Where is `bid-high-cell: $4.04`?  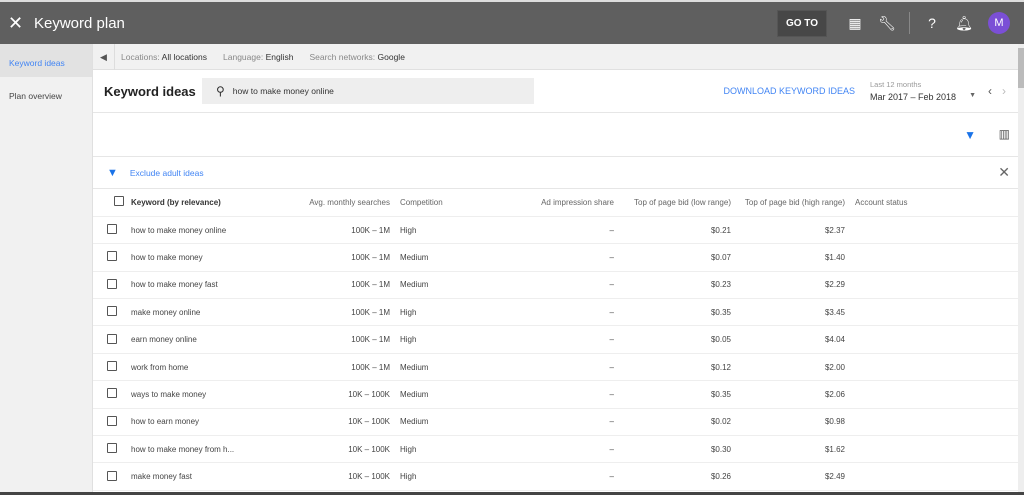 bid-high-cell: $4.04 is located at coordinates (788, 339).